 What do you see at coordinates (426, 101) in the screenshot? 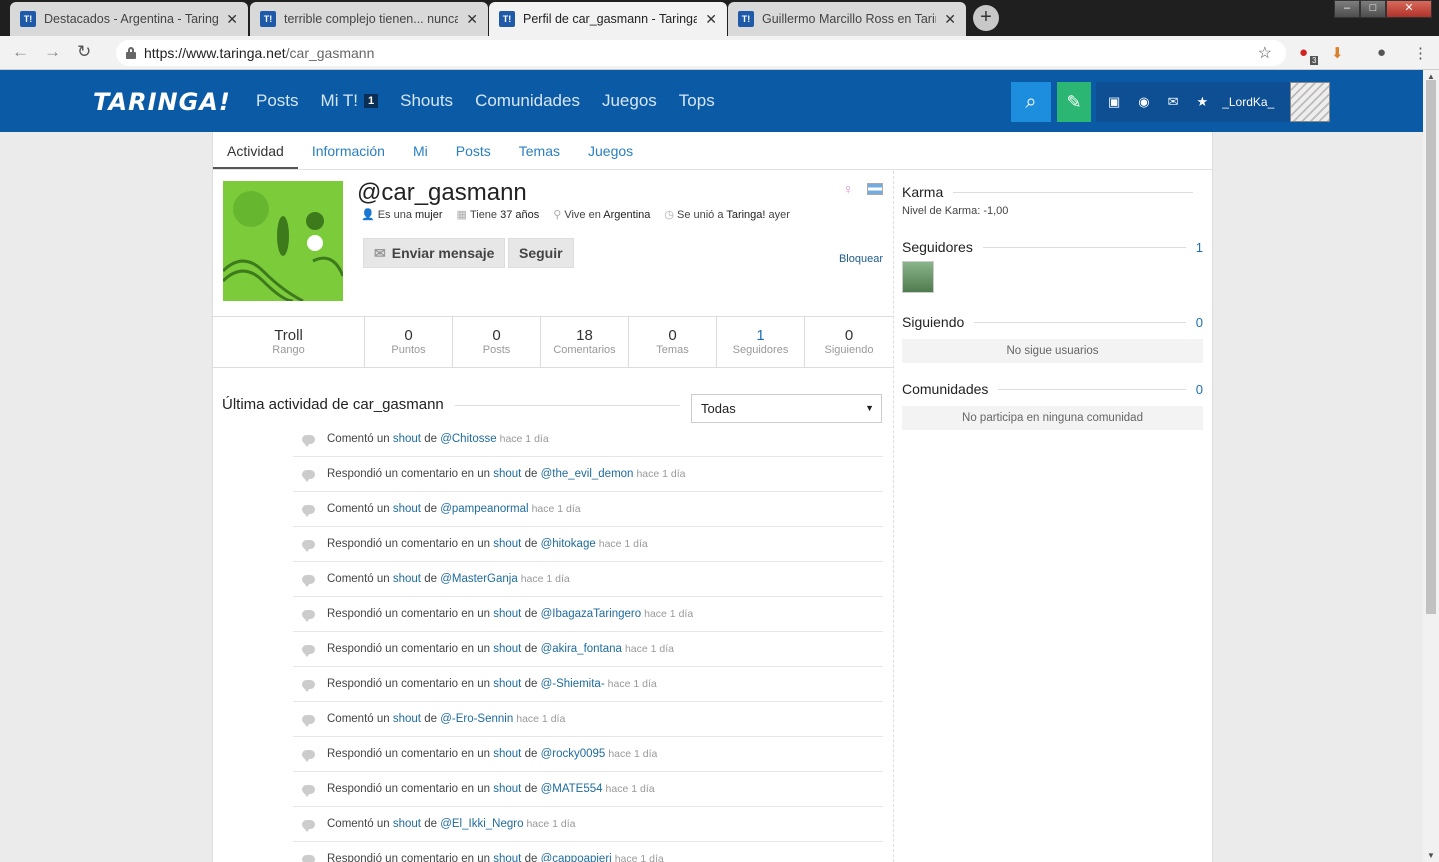
I see `nav-shouts: Shouts` at bounding box center [426, 101].